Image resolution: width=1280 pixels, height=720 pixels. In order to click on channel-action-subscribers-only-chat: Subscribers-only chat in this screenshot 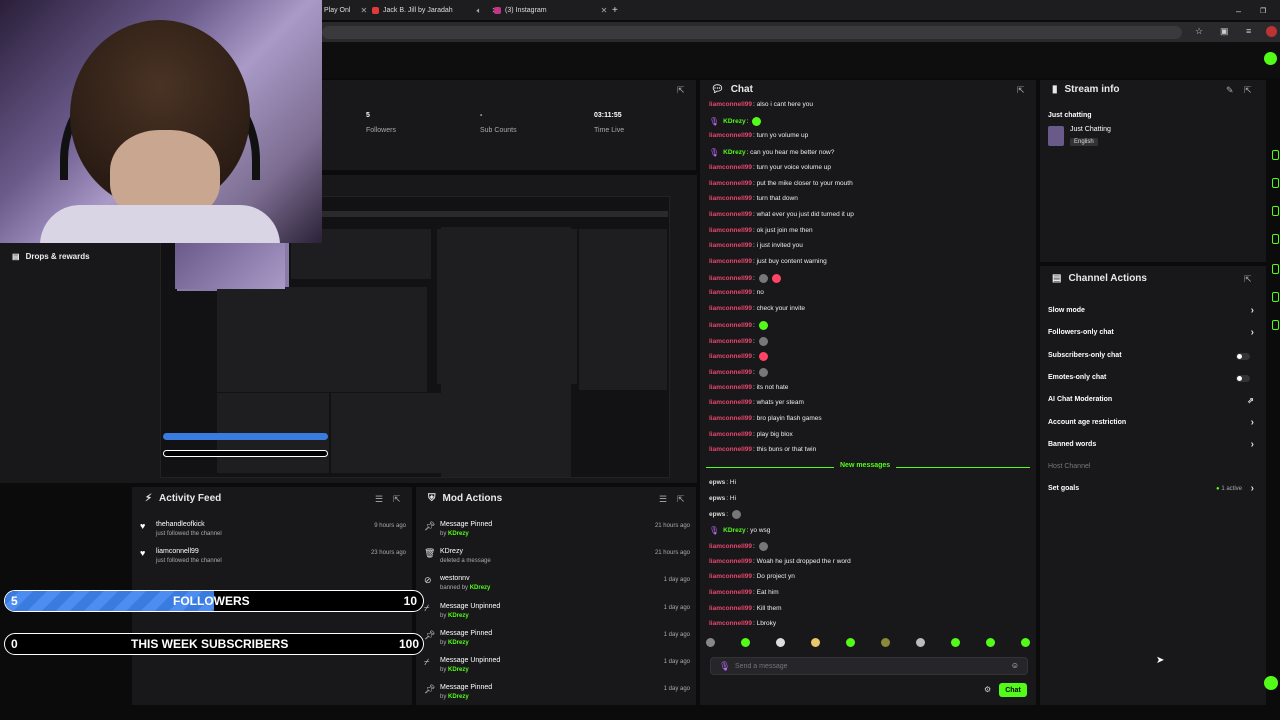, I will do `click(1153, 359)`.